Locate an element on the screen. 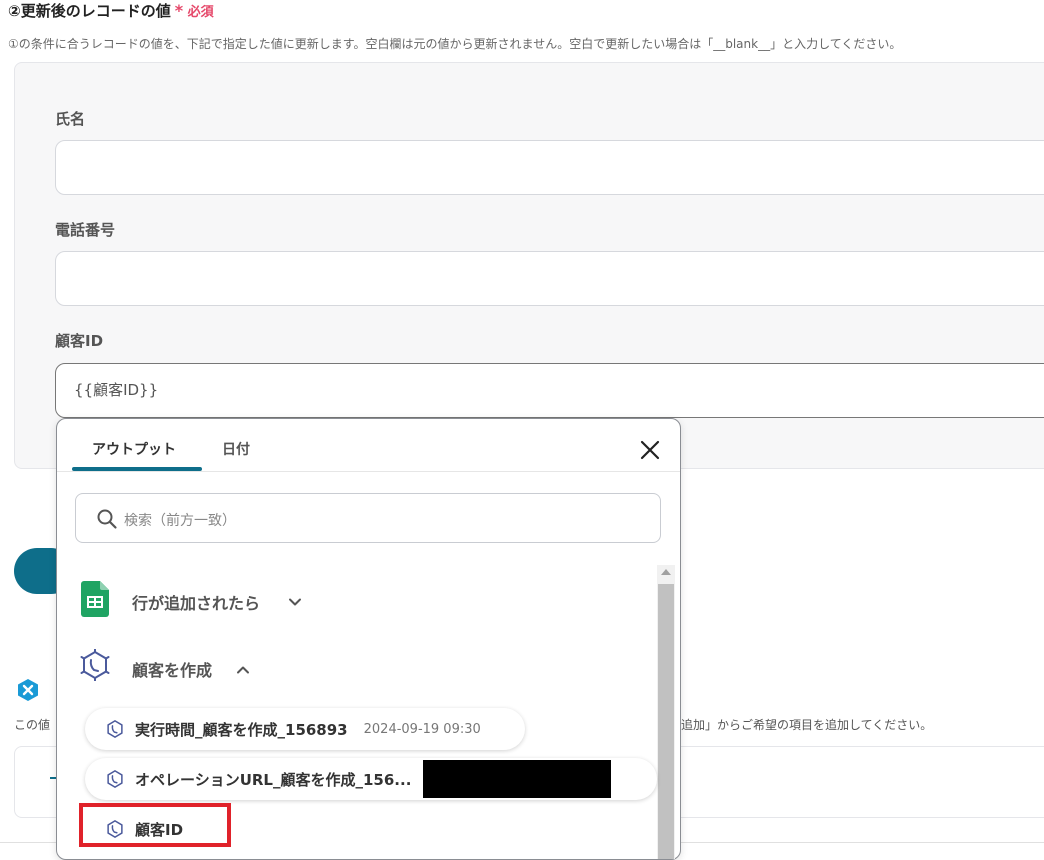 The height and width of the screenshot is (860, 1044). output-item-name: 実行時間_顧客を作成_156893 is located at coordinates (241, 729).